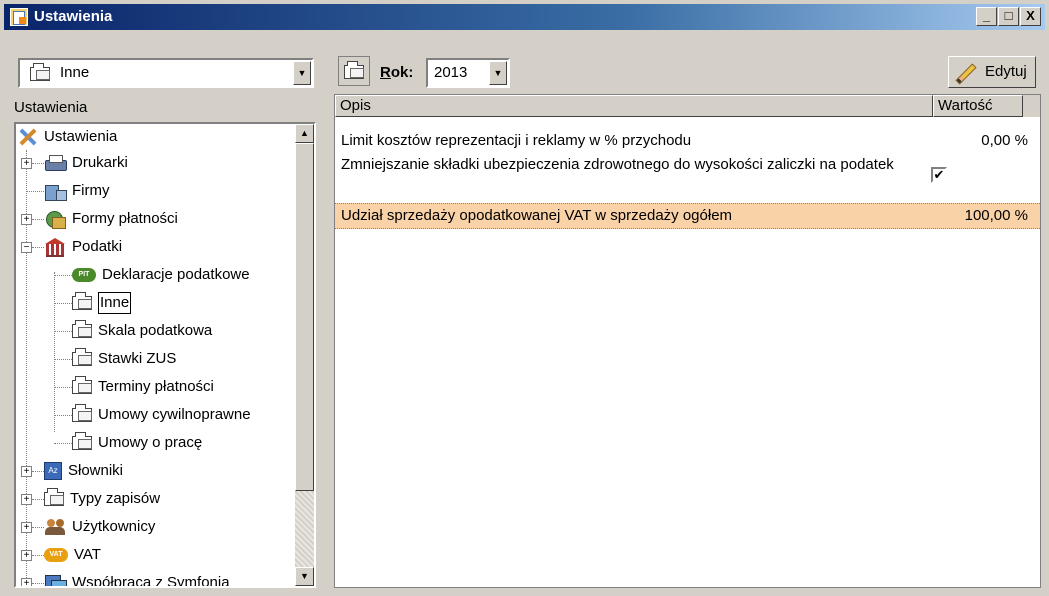  What do you see at coordinates (51, 107) in the screenshot?
I see `tree-header: Ustawienia` at bounding box center [51, 107].